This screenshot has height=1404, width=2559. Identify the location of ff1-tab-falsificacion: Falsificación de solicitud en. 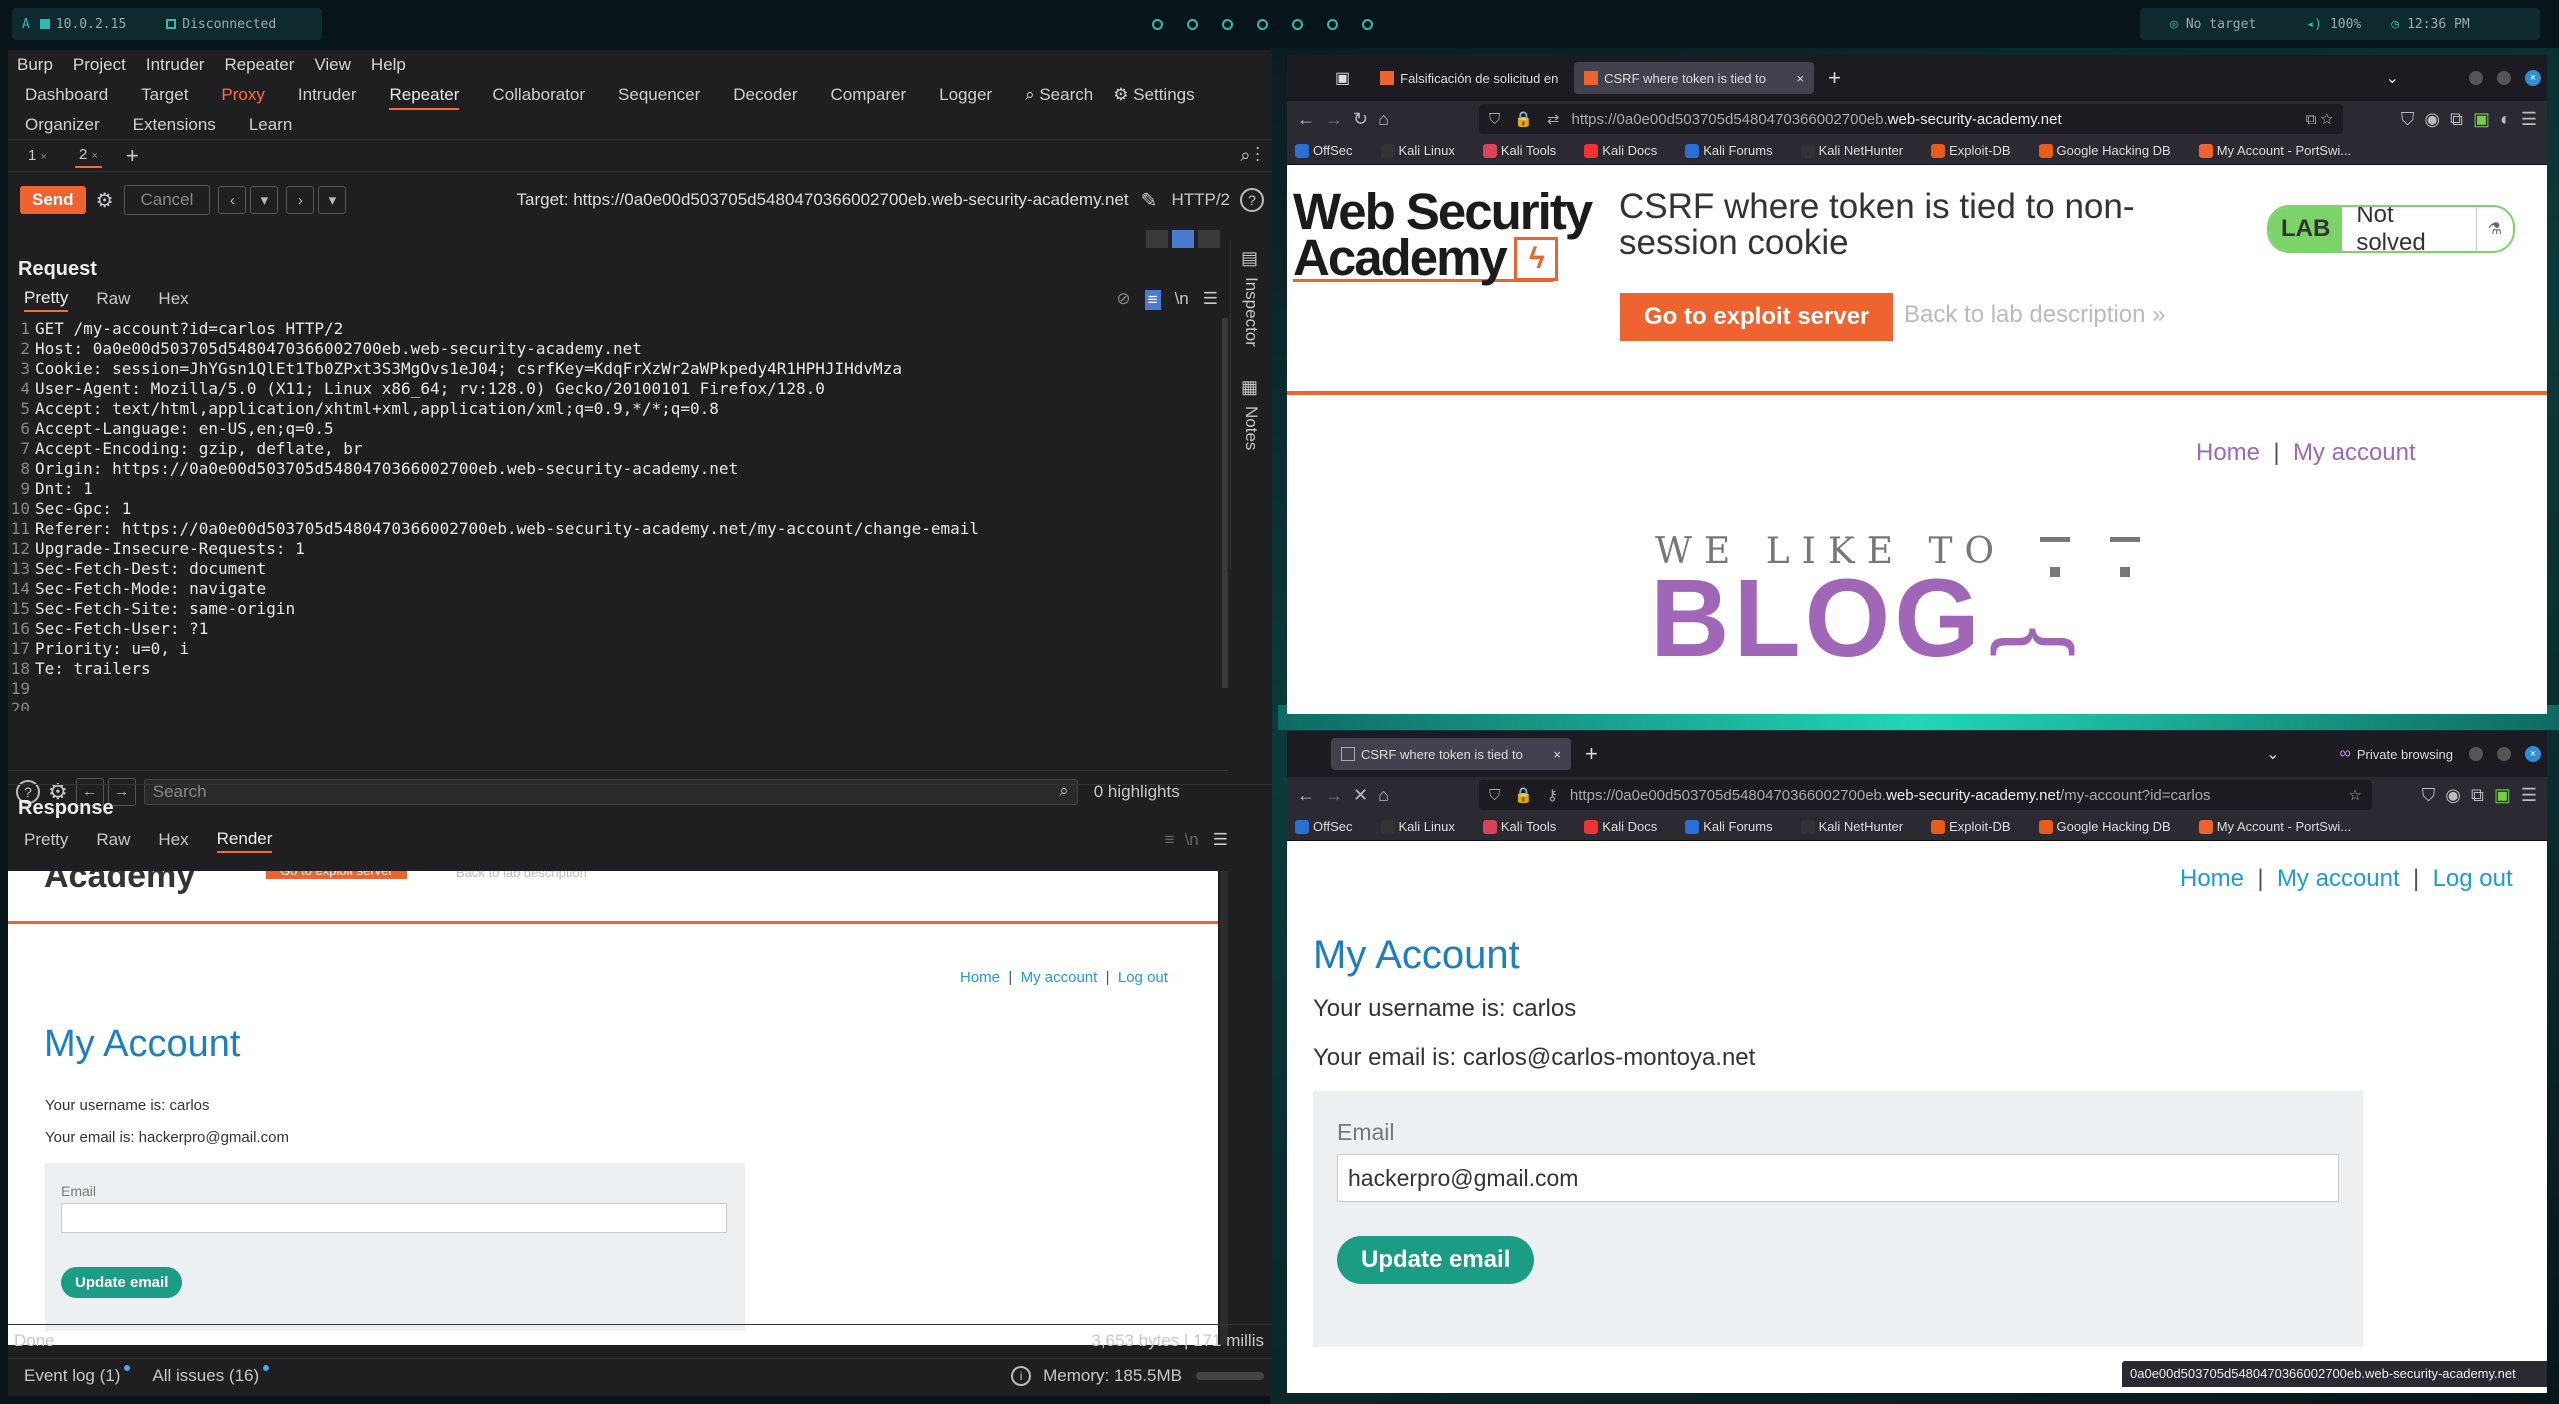
(1470, 78).